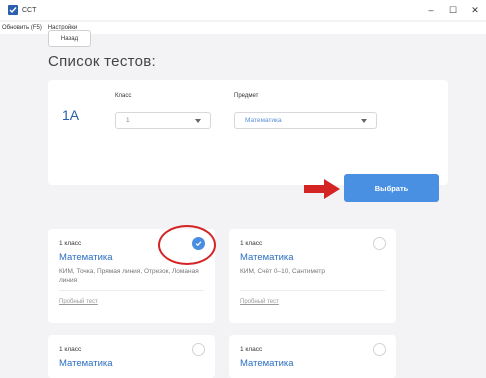  I want to click on choose-button: Выбрать, so click(391, 188).